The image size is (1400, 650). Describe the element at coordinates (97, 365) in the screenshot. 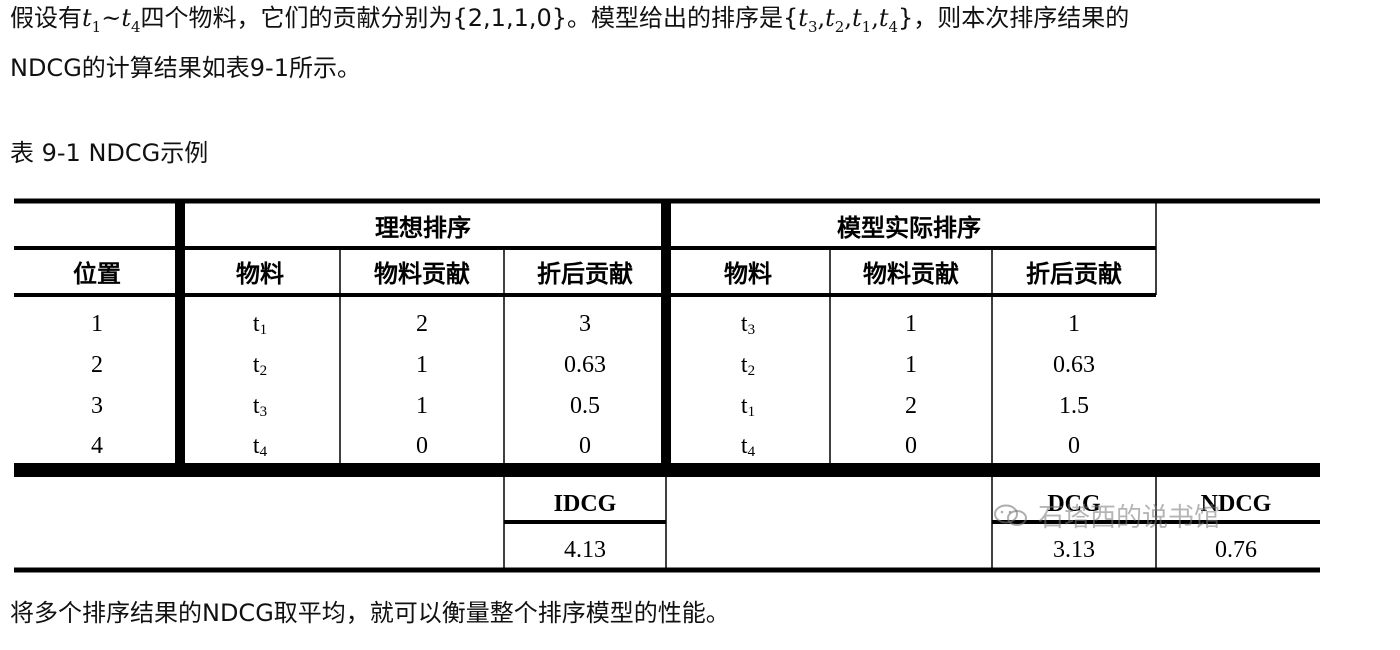

I see `cell-pos: 2` at that location.